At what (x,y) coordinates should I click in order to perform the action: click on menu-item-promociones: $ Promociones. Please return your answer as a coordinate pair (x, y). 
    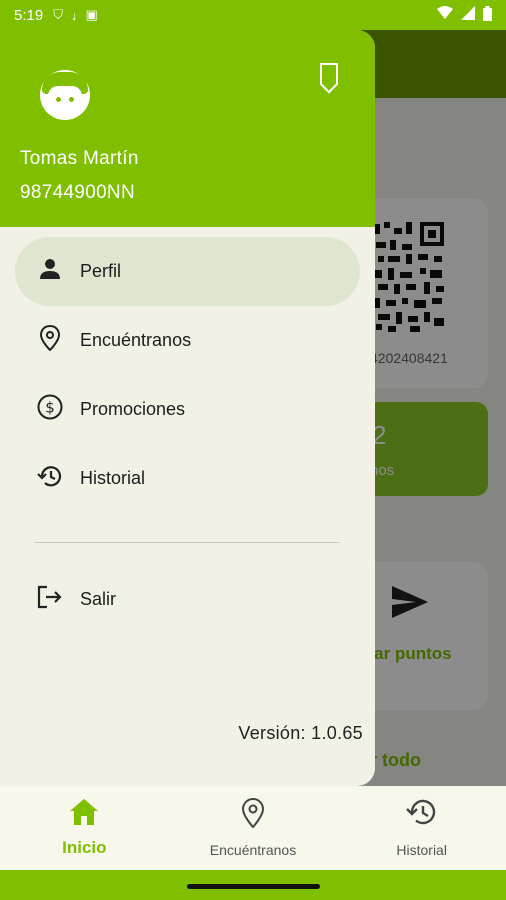
    Looking at the image, I should click on (187, 409).